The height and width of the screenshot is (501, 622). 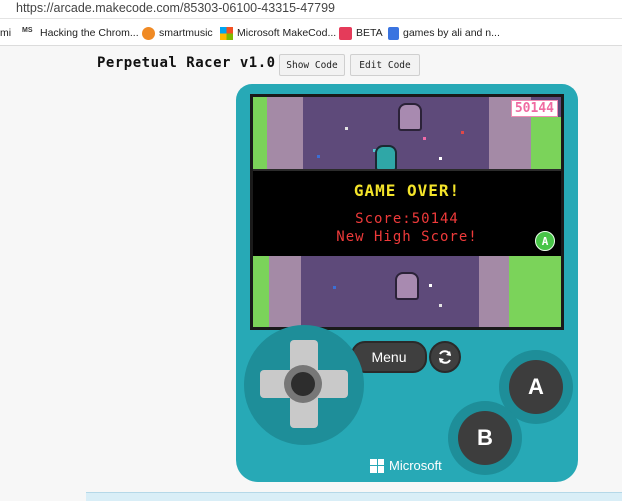 I want to click on a-button: A, so click(x=536, y=387).